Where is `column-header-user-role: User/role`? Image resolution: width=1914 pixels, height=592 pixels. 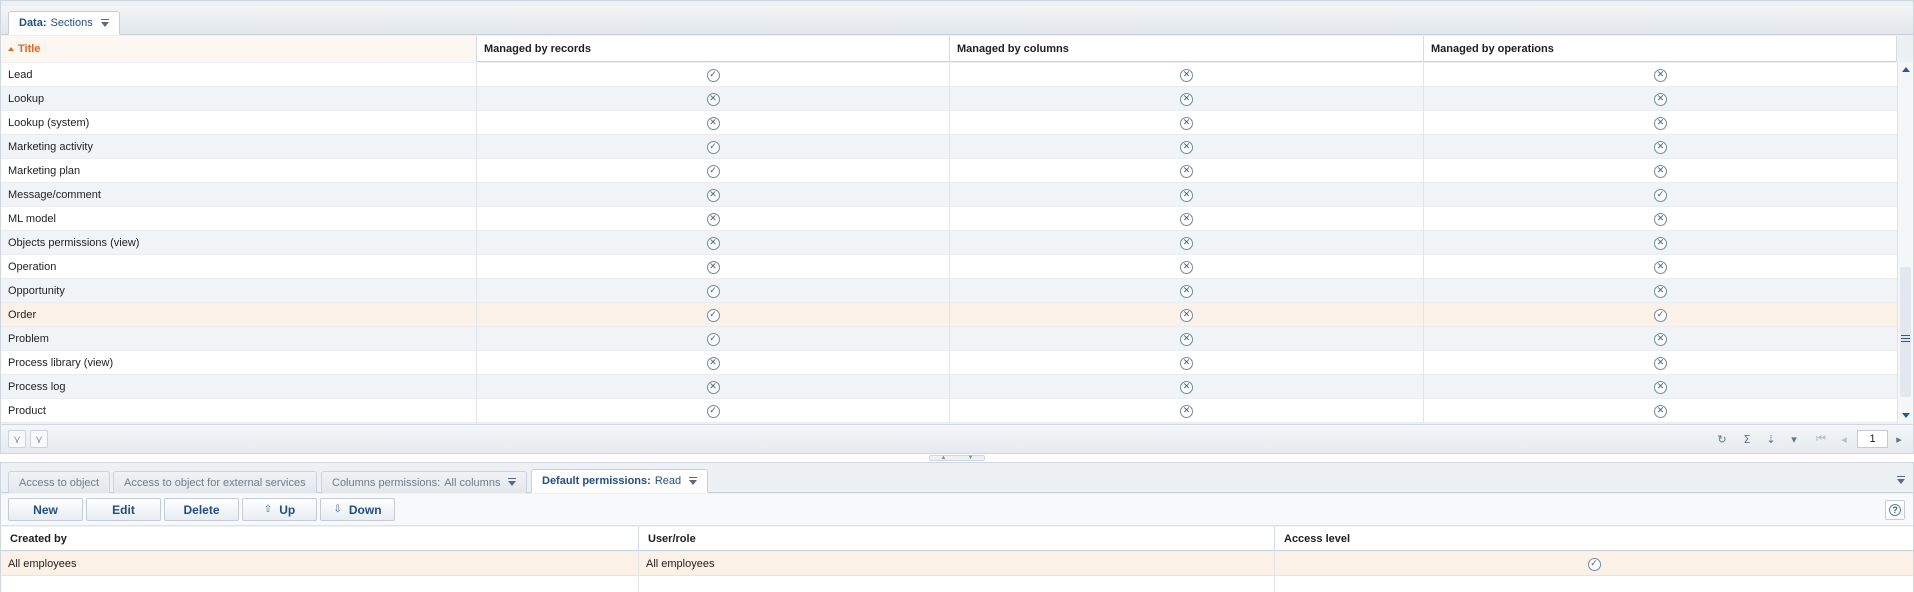 column-header-user-role: User/role is located at coordinates (957, 539).